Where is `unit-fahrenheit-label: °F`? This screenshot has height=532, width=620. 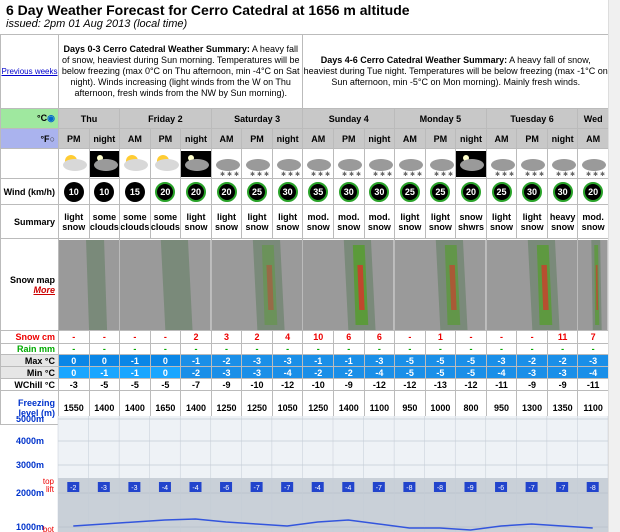
unit-fahrenheit-label: °F is located at coordinates (45, 138).